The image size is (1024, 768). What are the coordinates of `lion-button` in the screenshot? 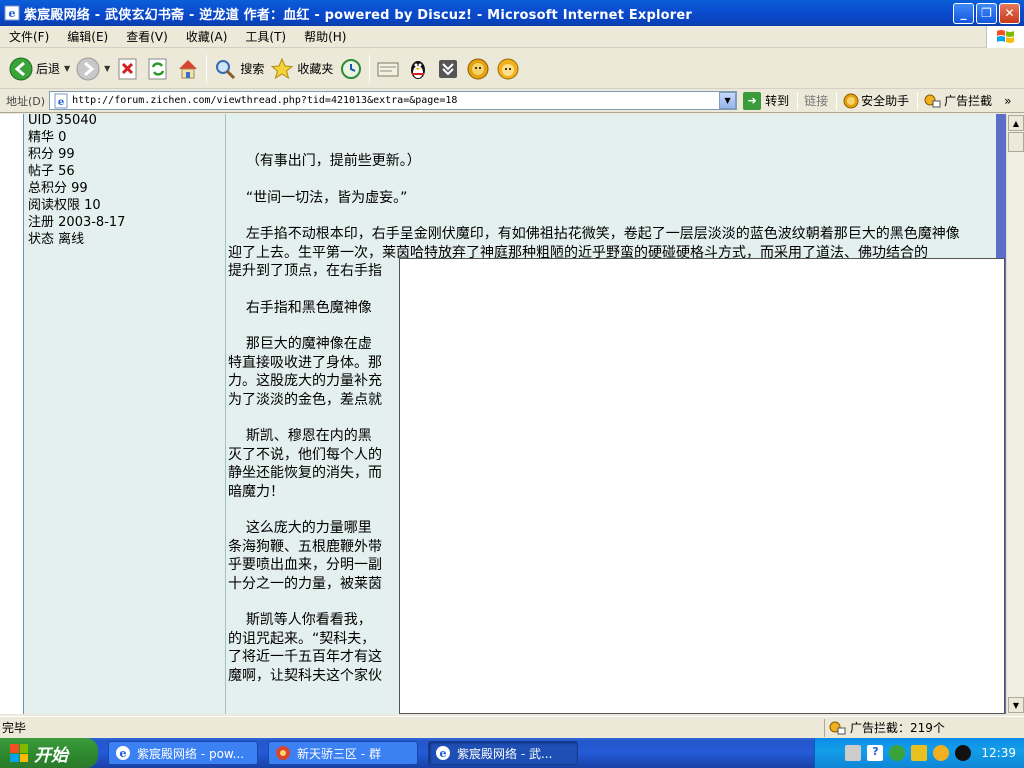 It's located at (508, 69).